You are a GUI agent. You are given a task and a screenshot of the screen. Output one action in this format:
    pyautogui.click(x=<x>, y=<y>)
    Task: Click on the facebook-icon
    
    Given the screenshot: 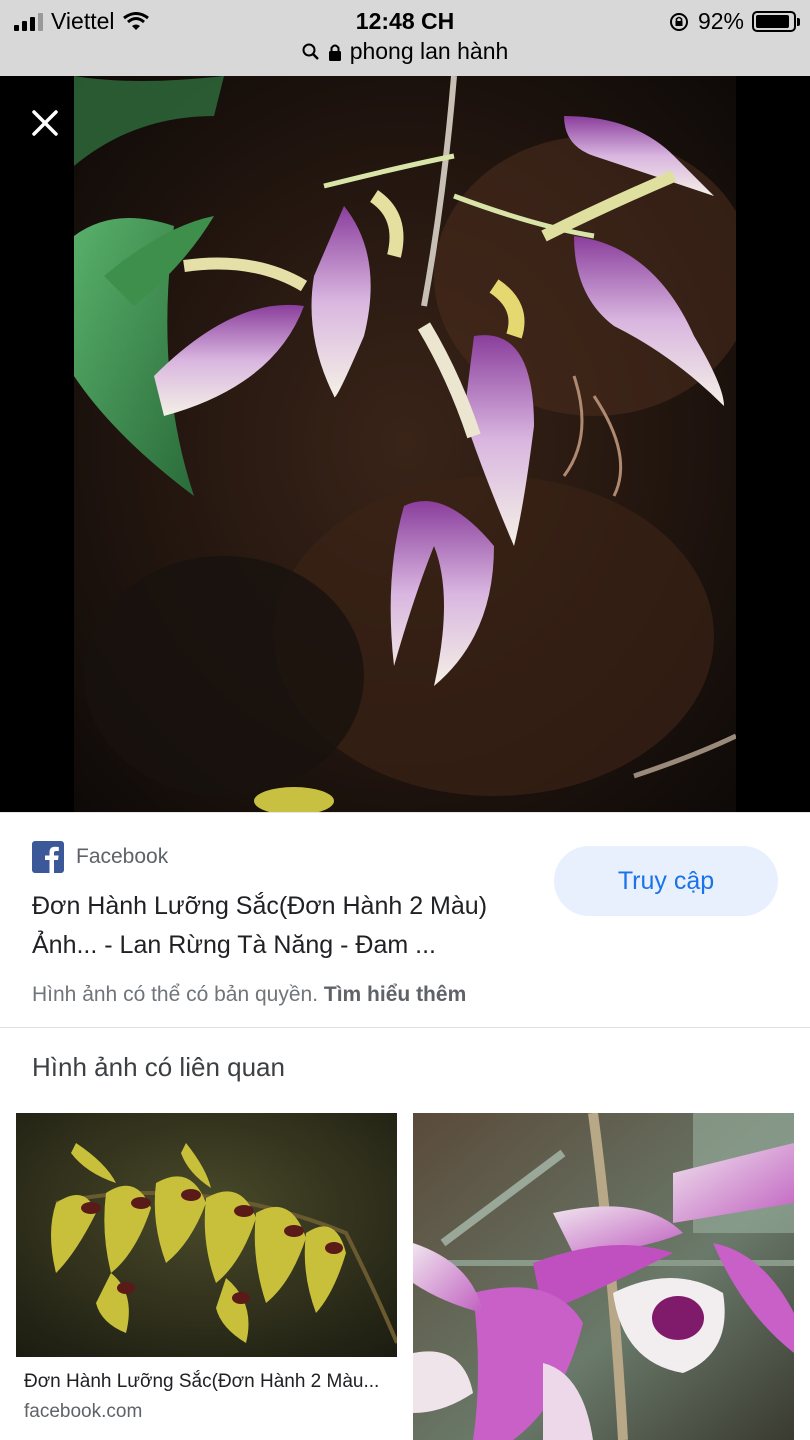 What is the action you would take?
    pyautogui.click(x=48, y=857)
    